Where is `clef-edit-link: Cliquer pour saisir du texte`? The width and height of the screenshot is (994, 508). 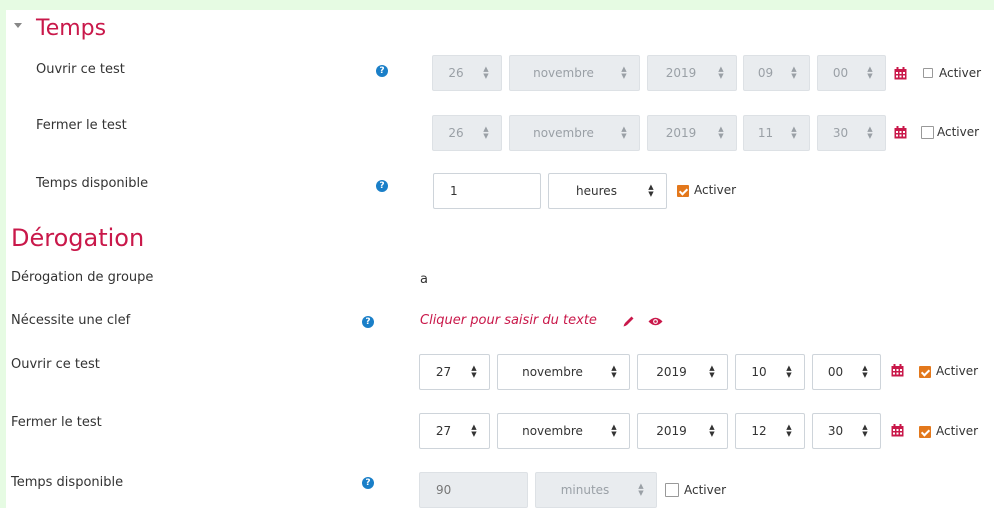 clef-edit-link: Cliquer pour saisir du texte is located at coordinates (508, 320).